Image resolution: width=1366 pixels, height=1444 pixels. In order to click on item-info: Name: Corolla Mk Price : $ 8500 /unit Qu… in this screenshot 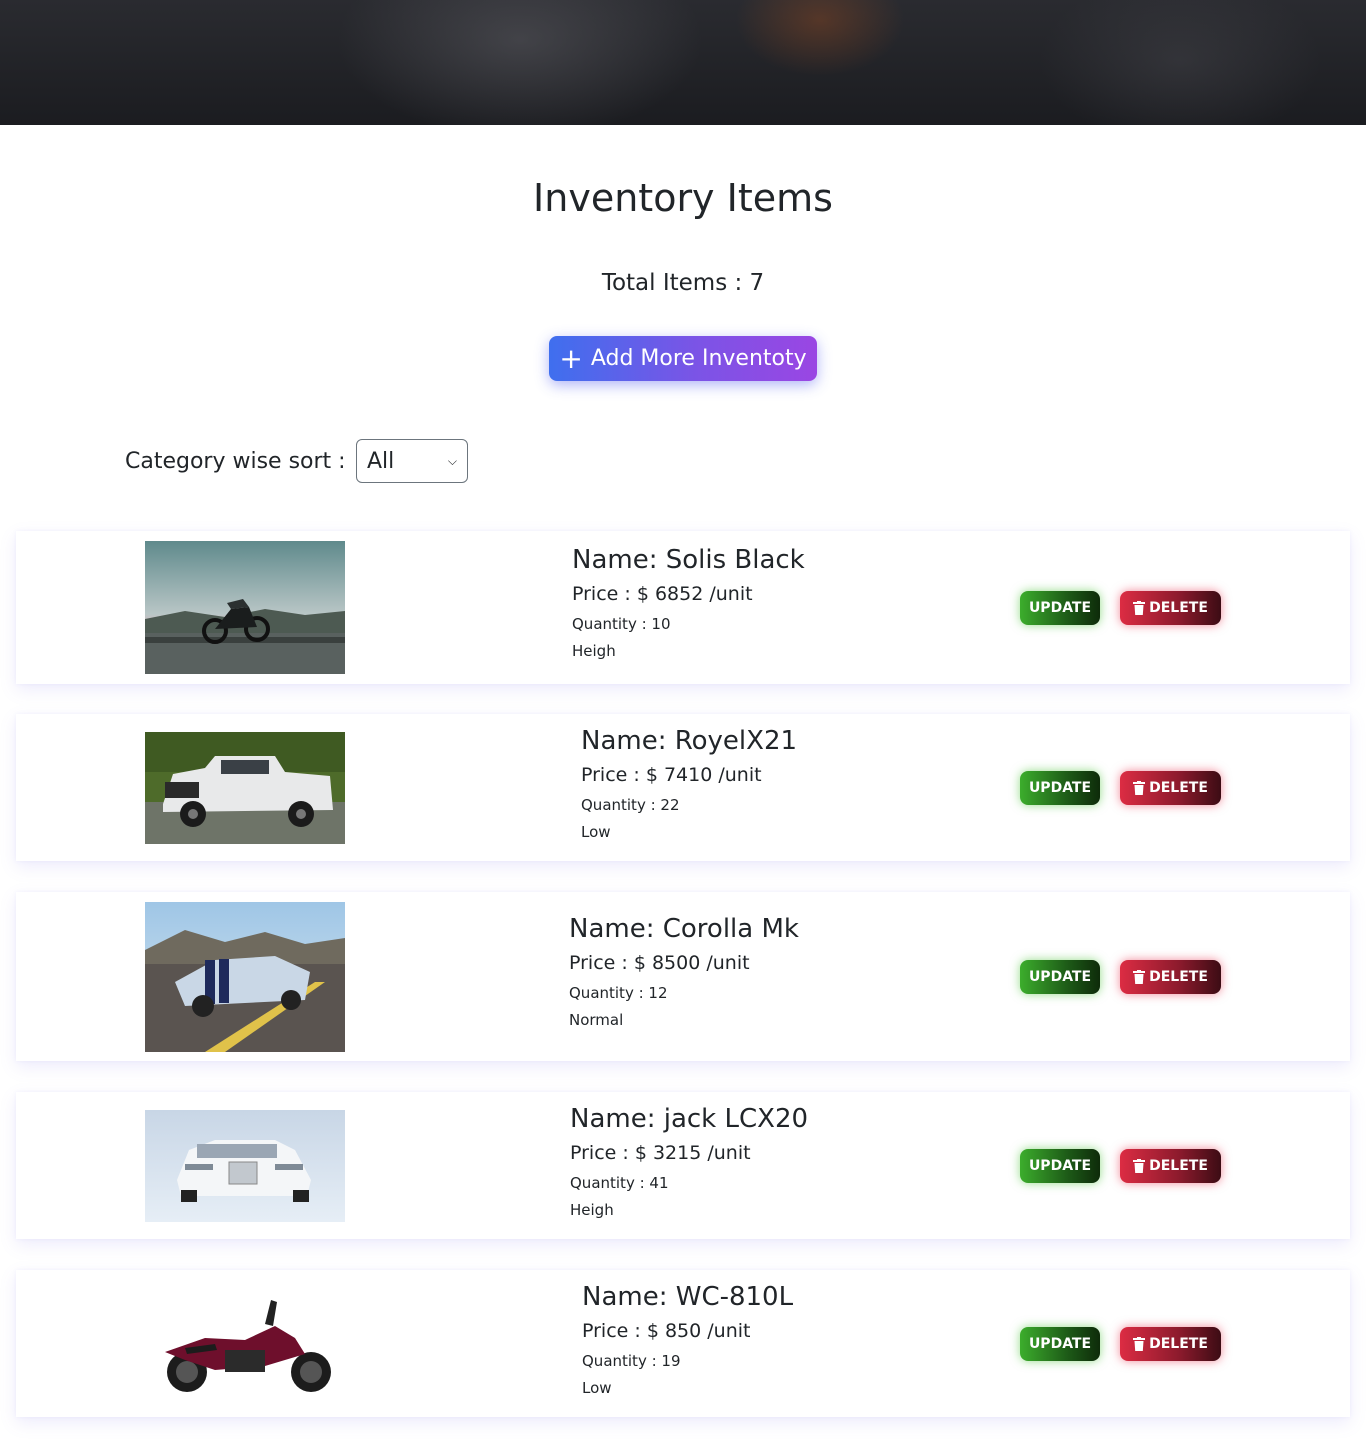, I will do `click(684, 971)`.